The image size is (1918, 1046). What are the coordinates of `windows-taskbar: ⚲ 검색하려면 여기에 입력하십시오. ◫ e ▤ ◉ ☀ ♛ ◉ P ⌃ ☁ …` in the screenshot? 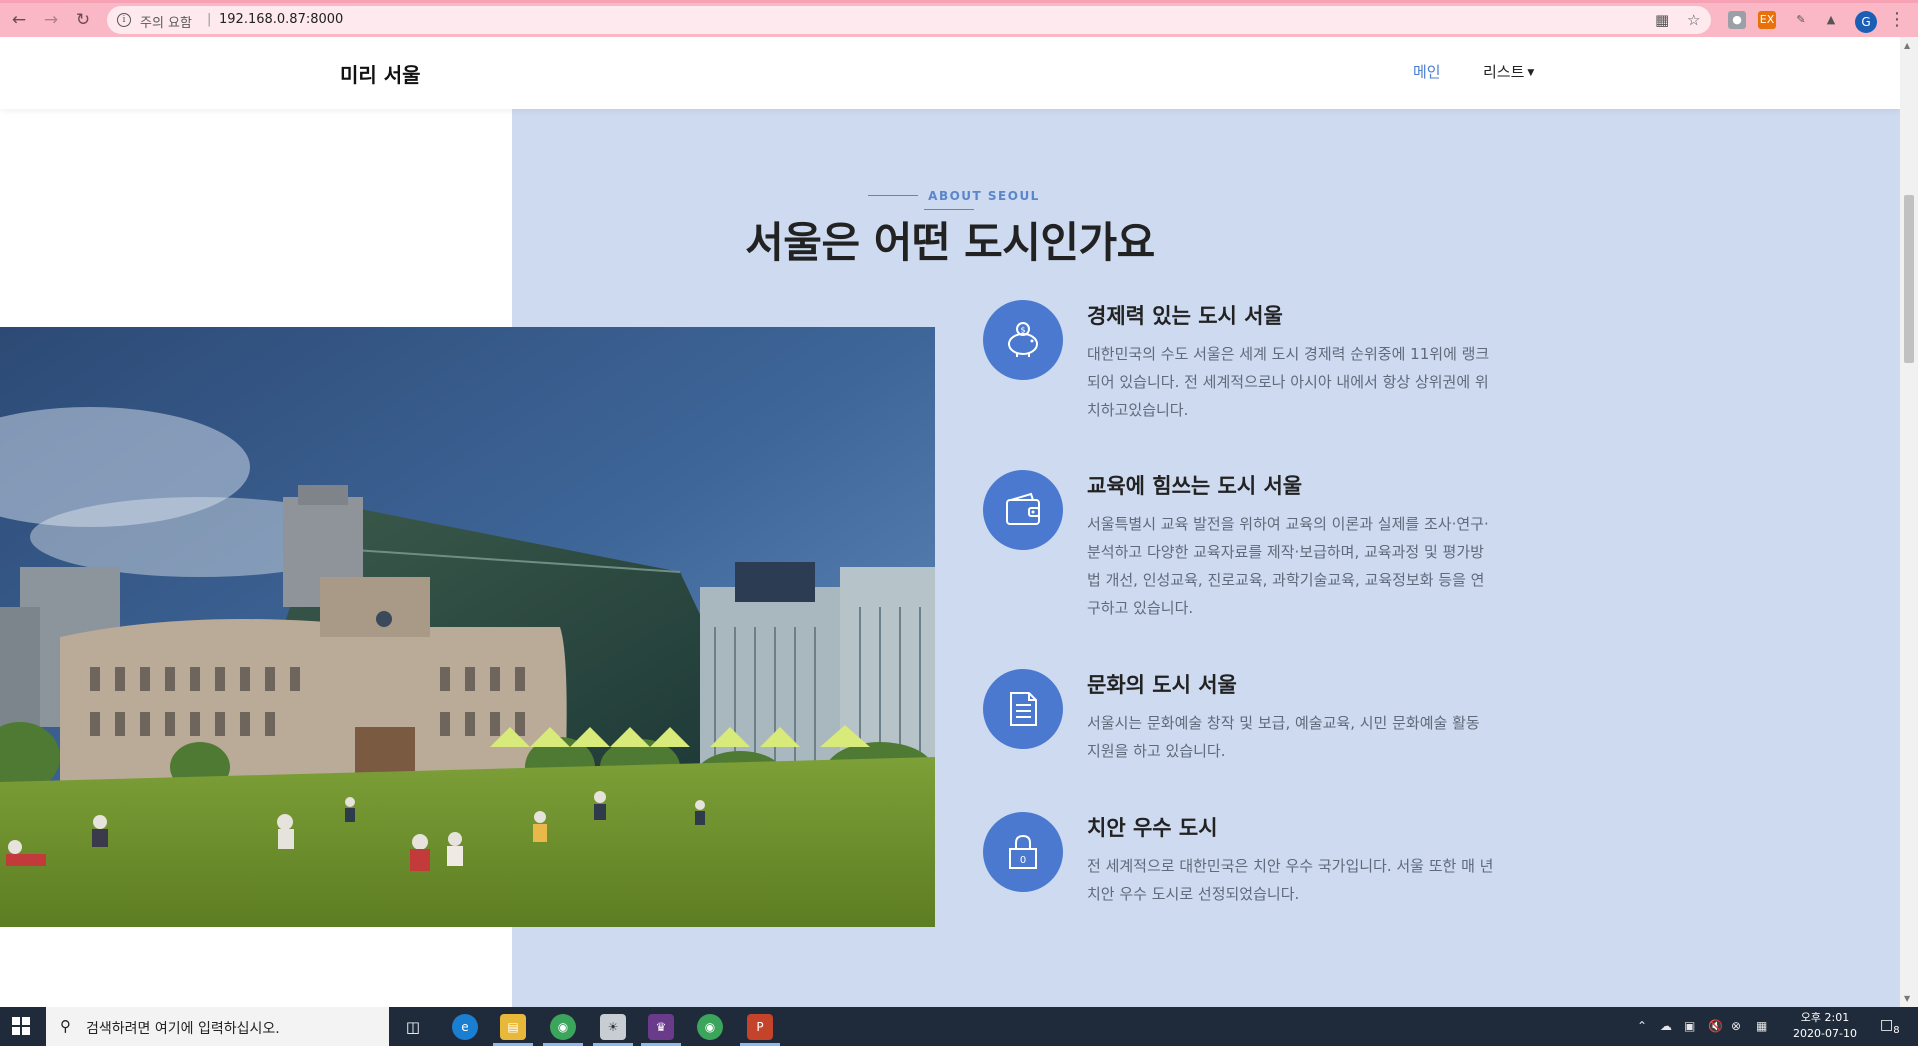 It's located at (959, 1026).